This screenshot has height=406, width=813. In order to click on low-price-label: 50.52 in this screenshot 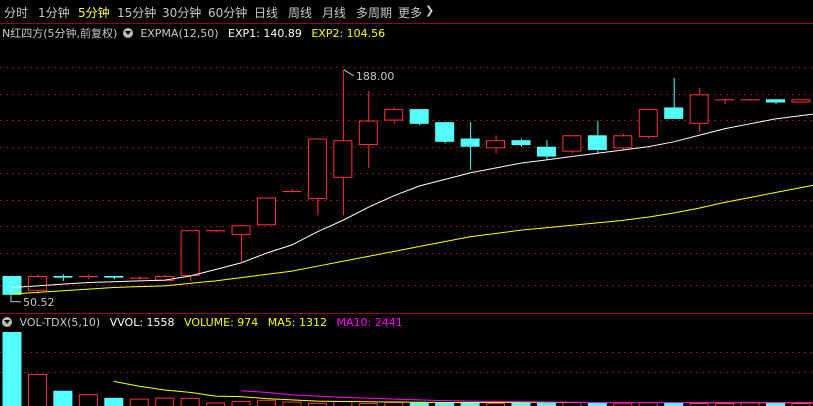, I will do `click(39, 302)`.